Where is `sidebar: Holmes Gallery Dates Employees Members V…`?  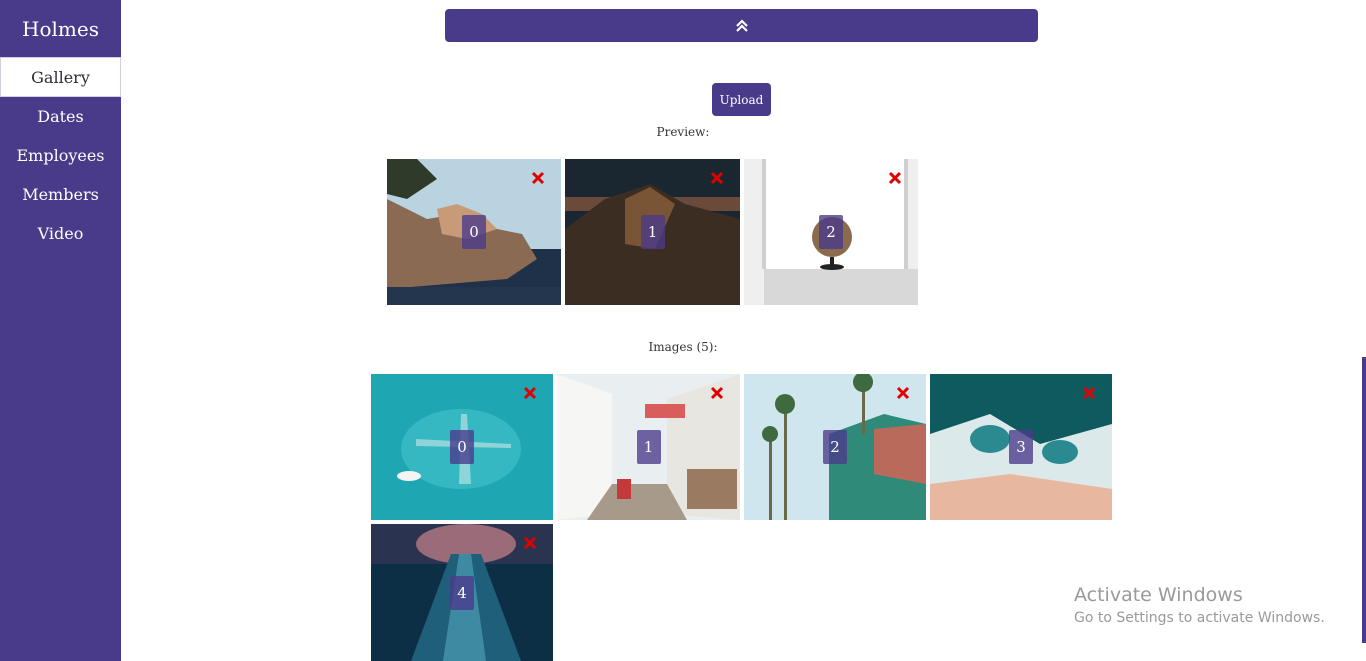
sidebar: Holmes Gallery Dates Employees Members V… is located at coordinates (60, 330).